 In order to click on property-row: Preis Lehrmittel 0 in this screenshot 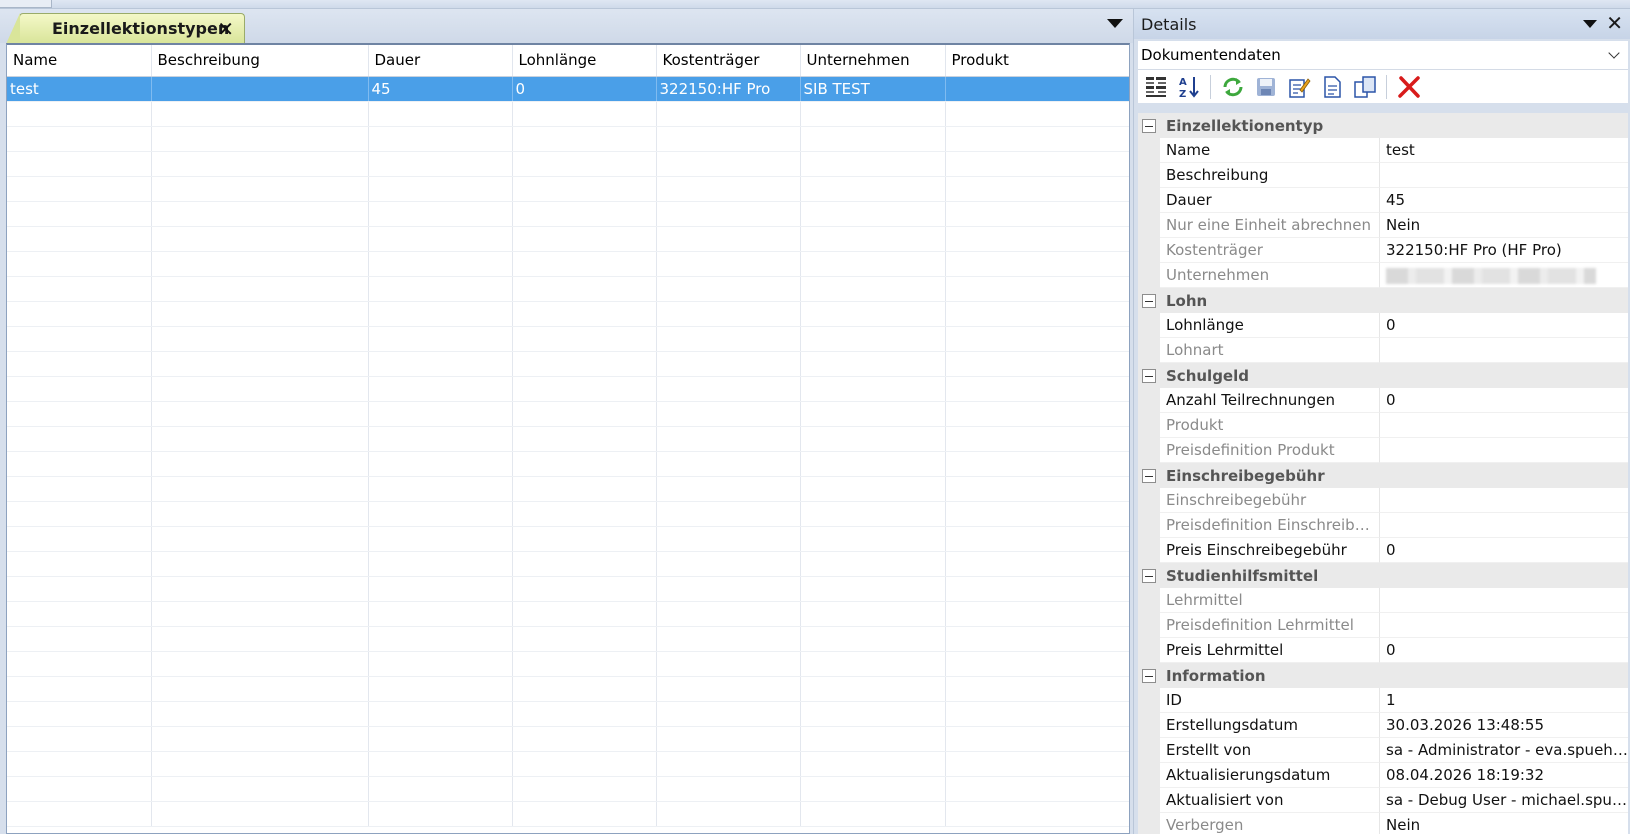, I will do `click(1383, 650)`.